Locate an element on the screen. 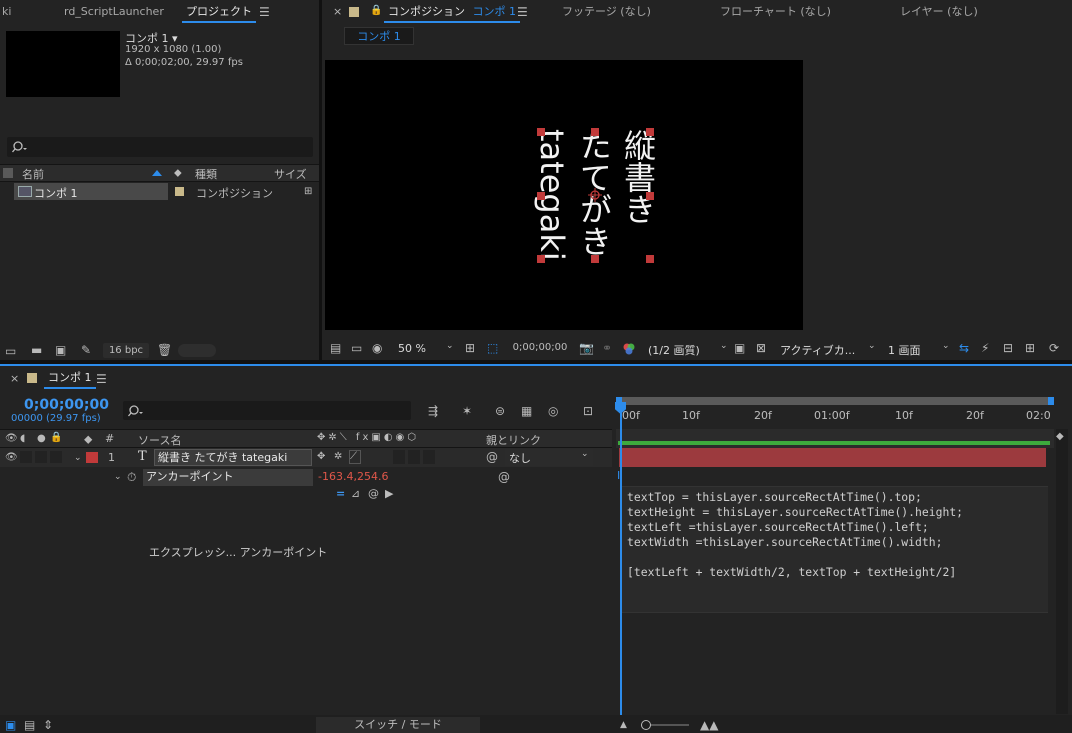  layer-switches-icon: ▣ is located at coordinates (10, 725).